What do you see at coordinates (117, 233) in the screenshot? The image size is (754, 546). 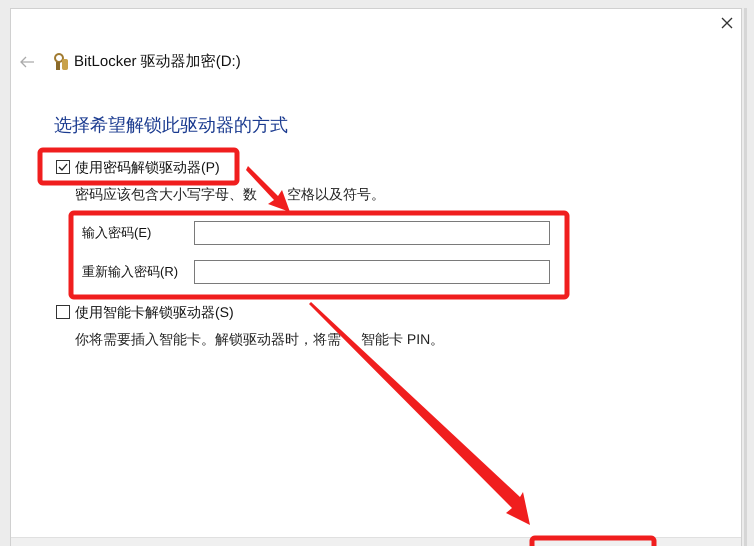 I see `field-label: 输入密码(E)` at bounding box center [117, 233].